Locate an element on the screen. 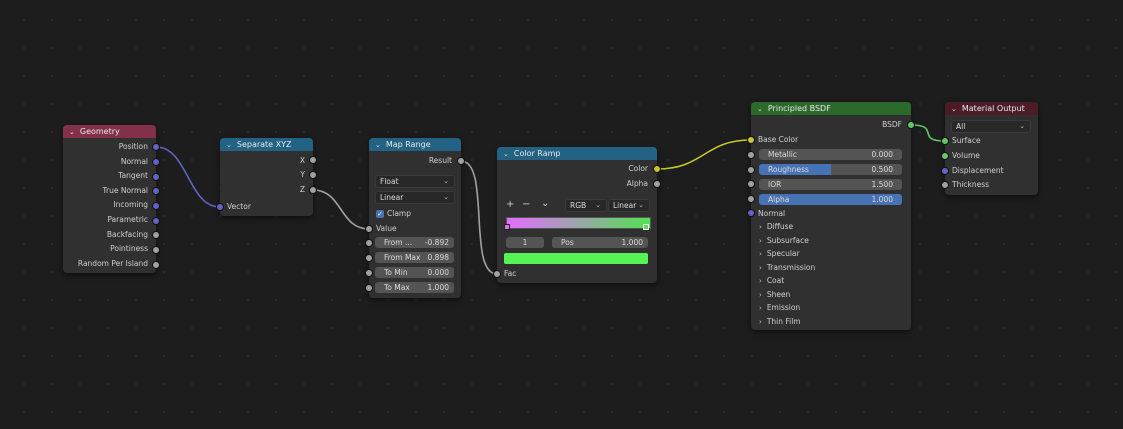 This screenshot has height=429, width=1123. metallic-field: Metallic 0.000 is located at coordinates (830, 154).